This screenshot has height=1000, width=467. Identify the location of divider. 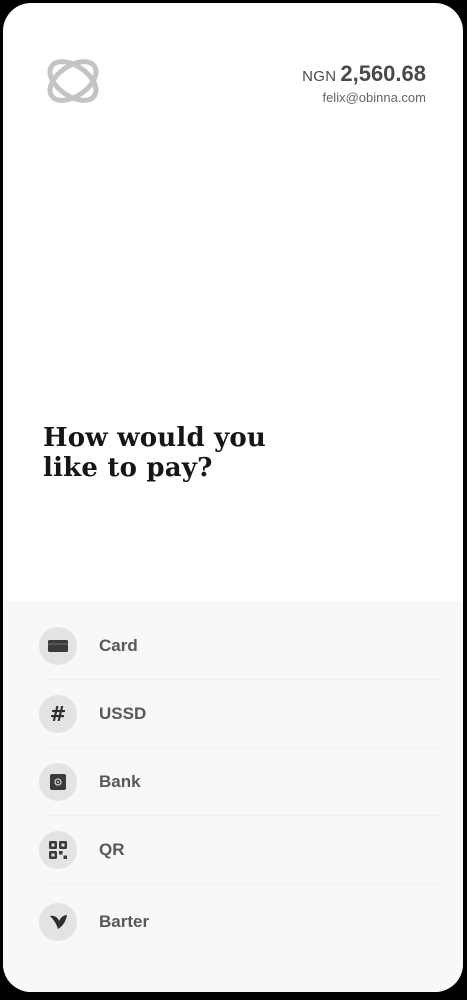
(244, 883).